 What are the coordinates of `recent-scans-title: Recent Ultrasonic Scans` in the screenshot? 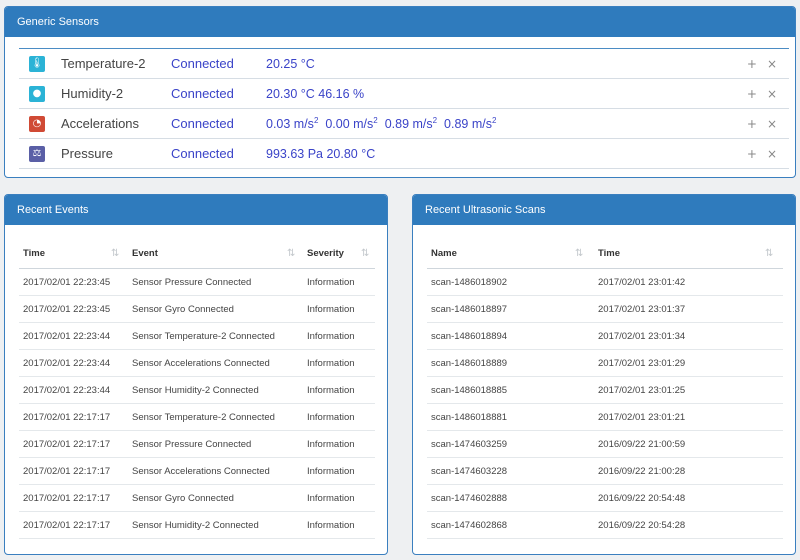 It's located at (604, 210).